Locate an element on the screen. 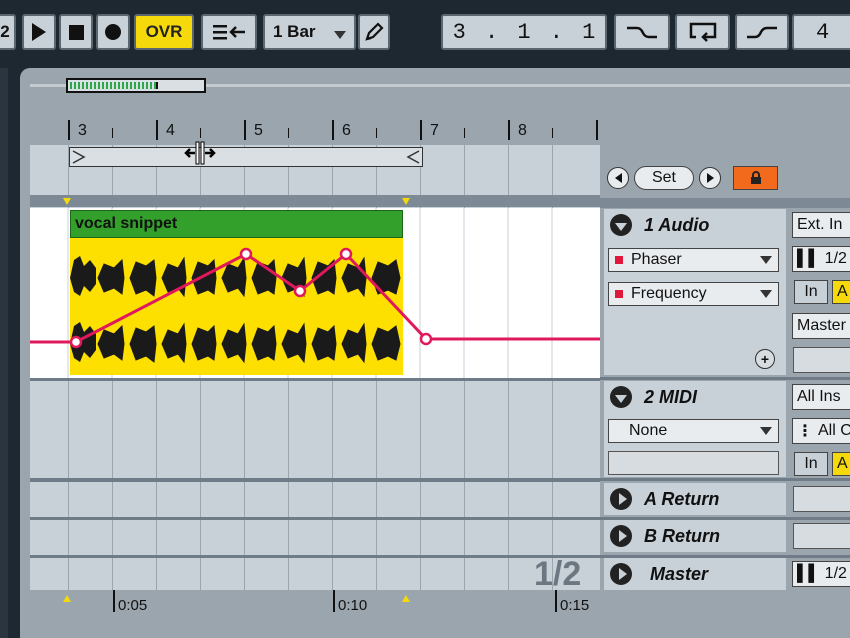 This screenshot has width=850, height=638. midi-input-chooser: All Ins is located at coordinates (821, 397).